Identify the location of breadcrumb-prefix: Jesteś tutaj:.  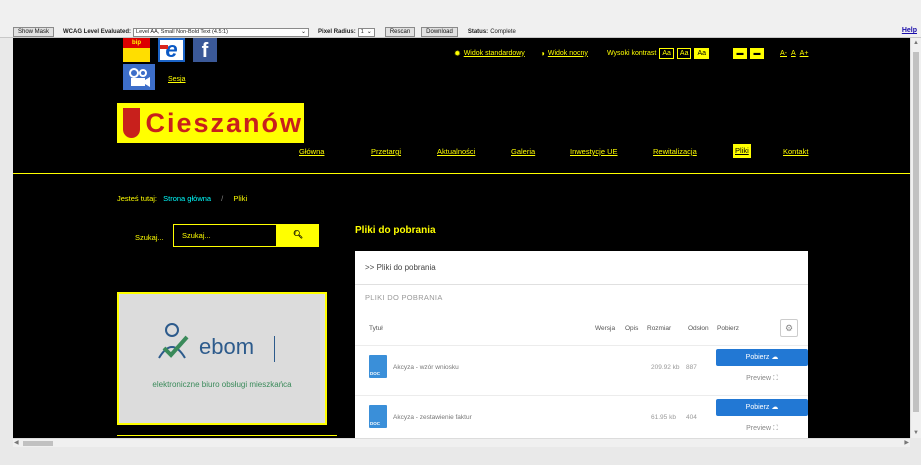
(137, 198).